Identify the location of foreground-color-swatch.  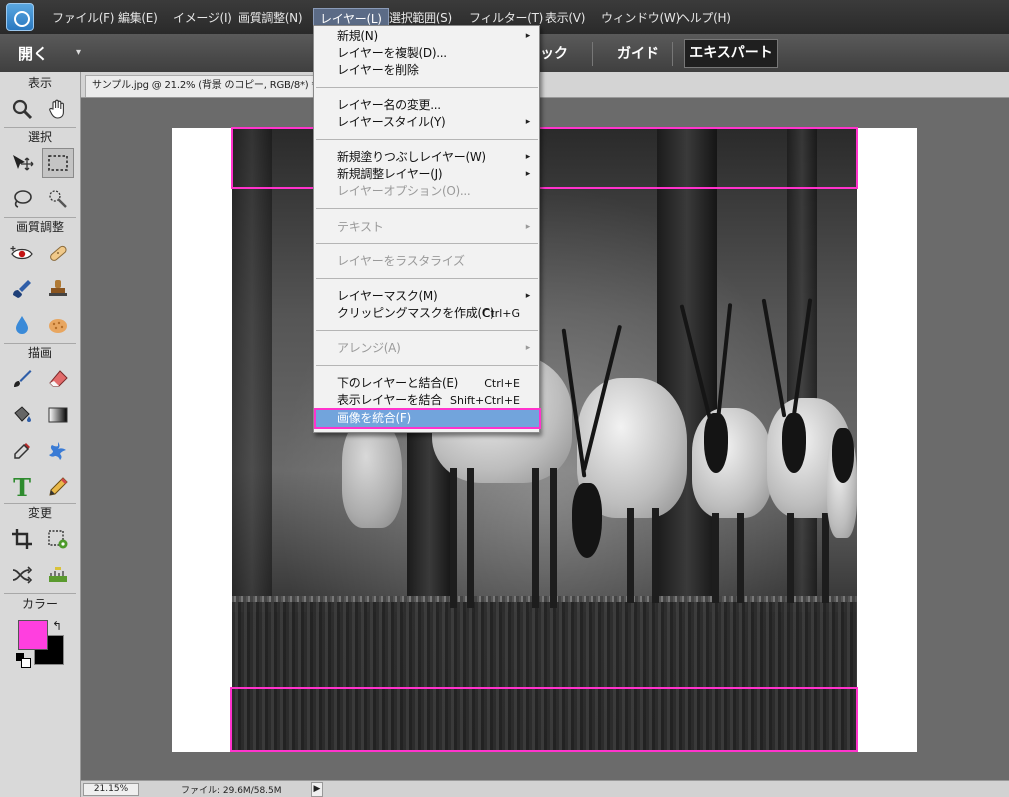
(33, 635).